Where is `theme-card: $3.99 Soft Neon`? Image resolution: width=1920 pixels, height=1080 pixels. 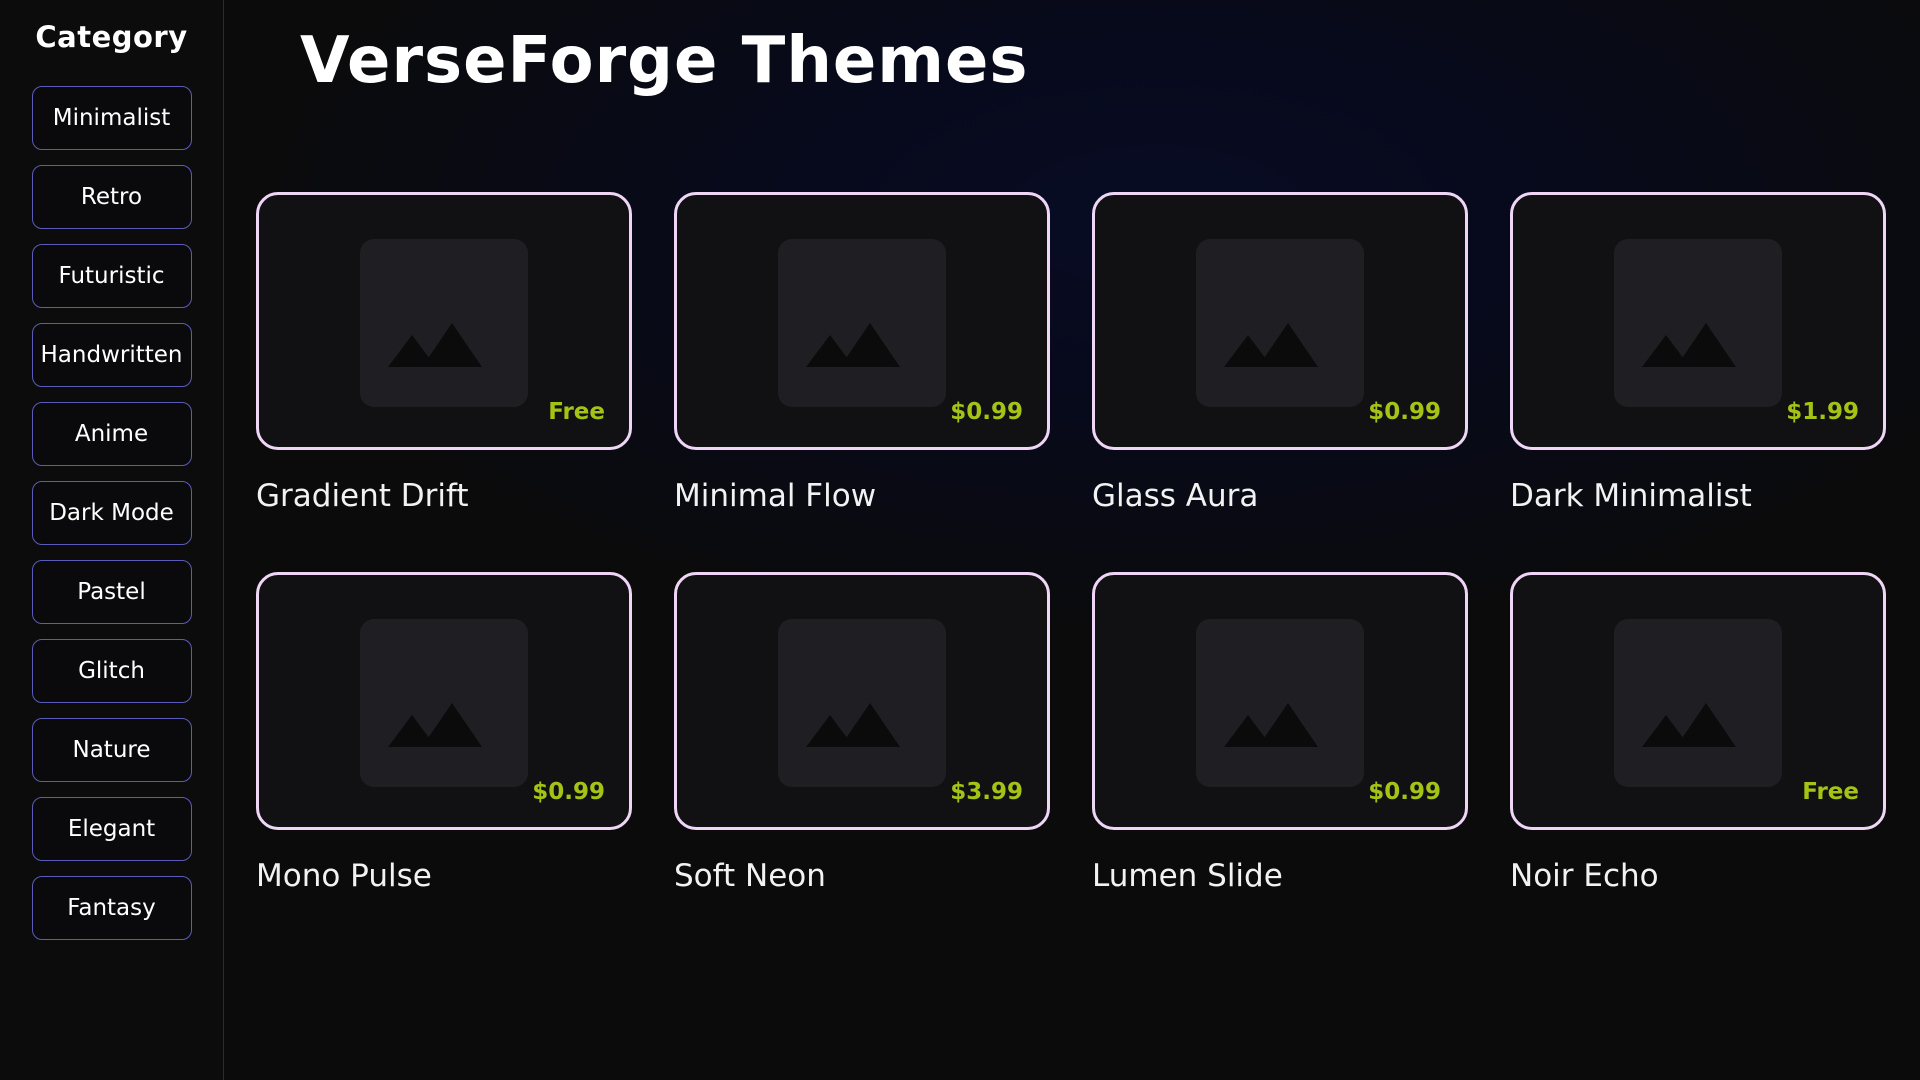
theme-card: $3.99 Soft Neon is located at coordinates (862, 733).